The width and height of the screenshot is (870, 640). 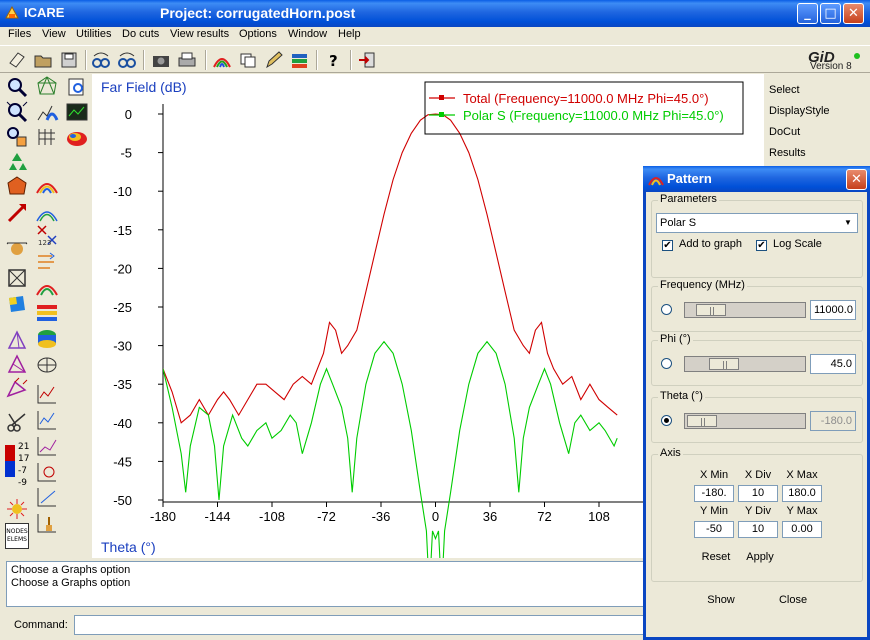 What do you see at coordinates (19, 34) in the screenshot?
I see `menu-files: Files` at bounding box center [19, 34].